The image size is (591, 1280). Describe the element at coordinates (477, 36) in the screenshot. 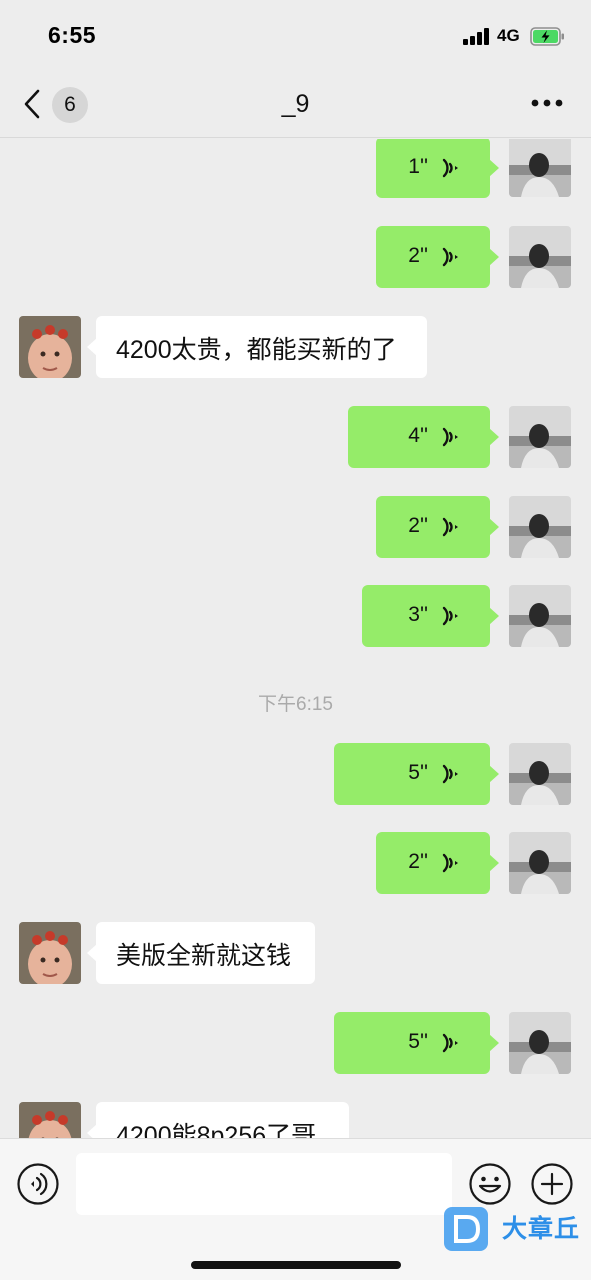

I see `cellular-signal-icon` at that location.